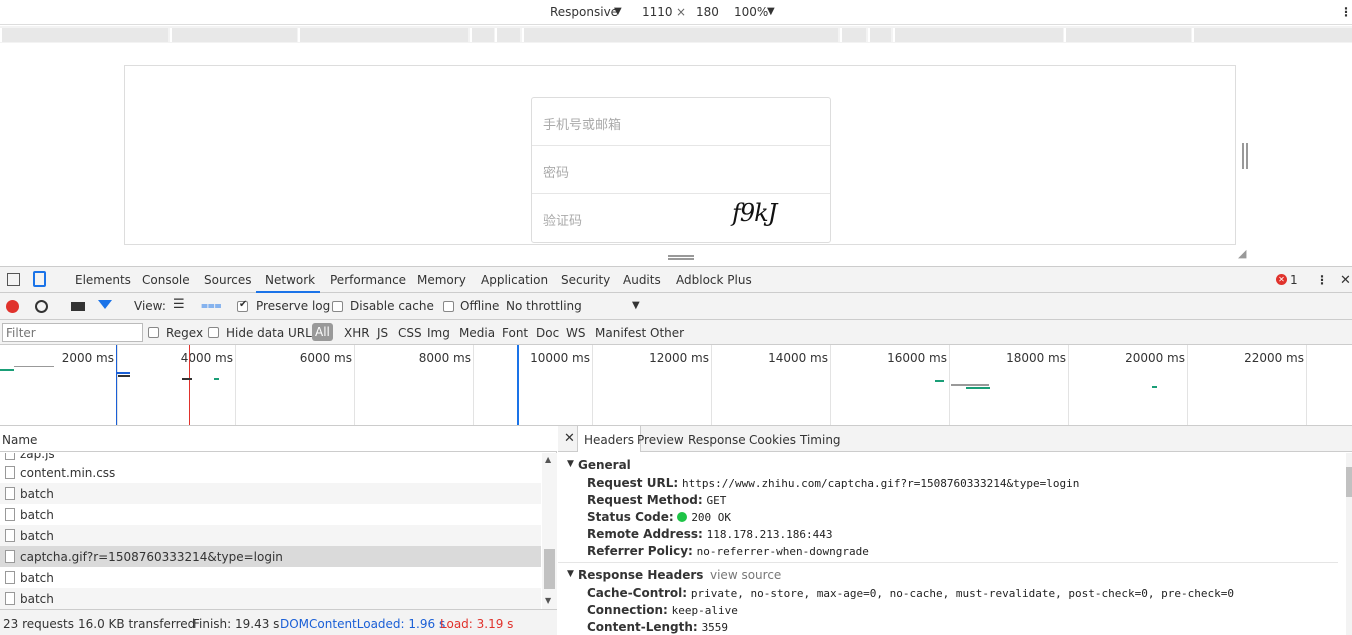  What do you see at coordinates (667, 333) in the screenshot?
I see `filter-type-other: Other` at bounding box center [667, 333].